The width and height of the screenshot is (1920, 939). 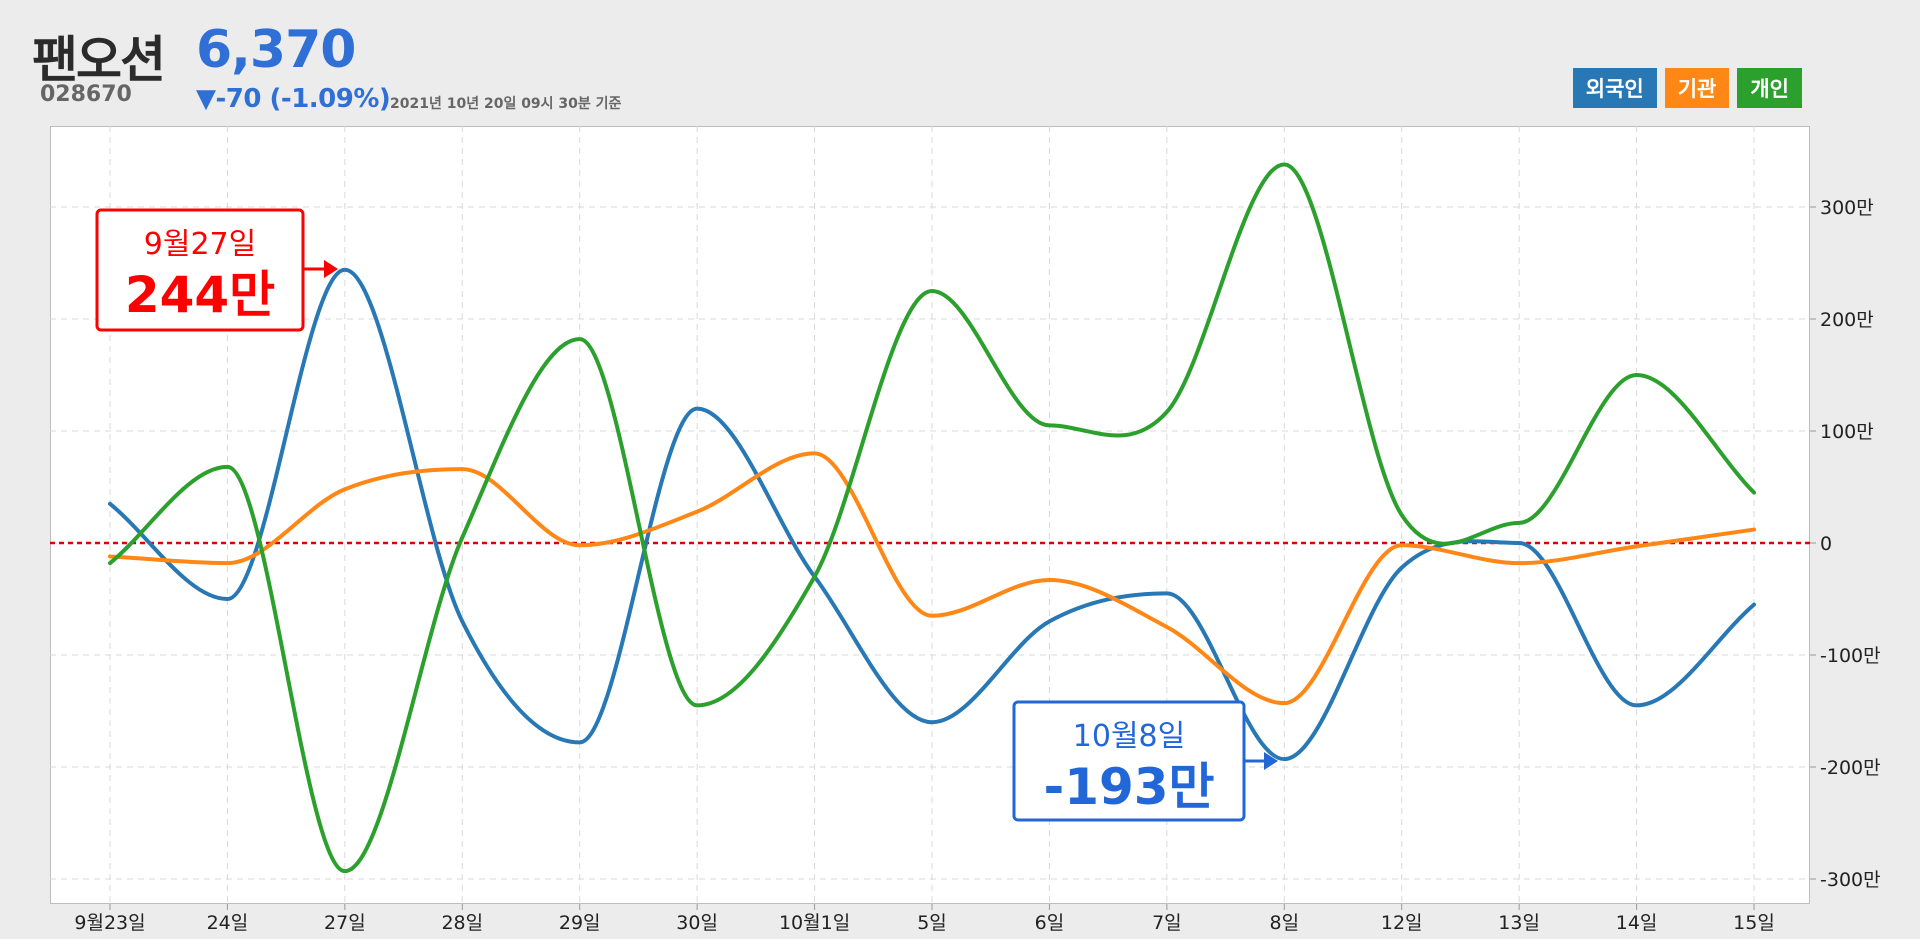 I want to click on y-tick-label: 200만, so click(x=1847, y=320).